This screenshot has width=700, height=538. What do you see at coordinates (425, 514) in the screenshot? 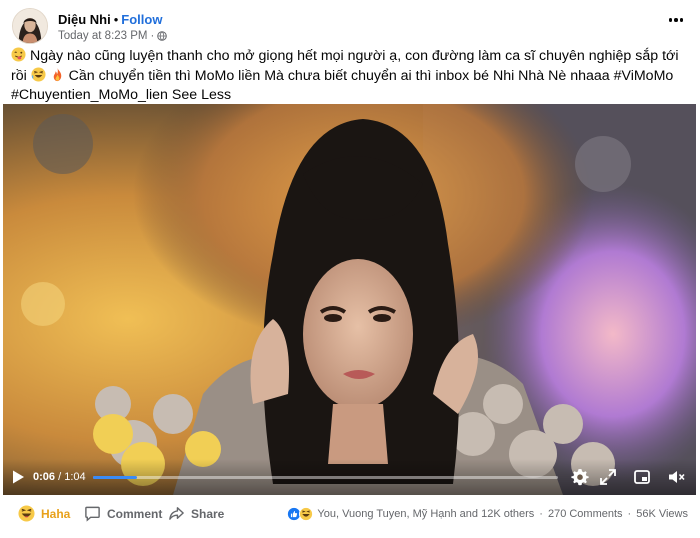
I see `reactors-summary: You, Vuong Tuyen, Mỹ Hạnh and 12K others` at bounding box center [425, 514].